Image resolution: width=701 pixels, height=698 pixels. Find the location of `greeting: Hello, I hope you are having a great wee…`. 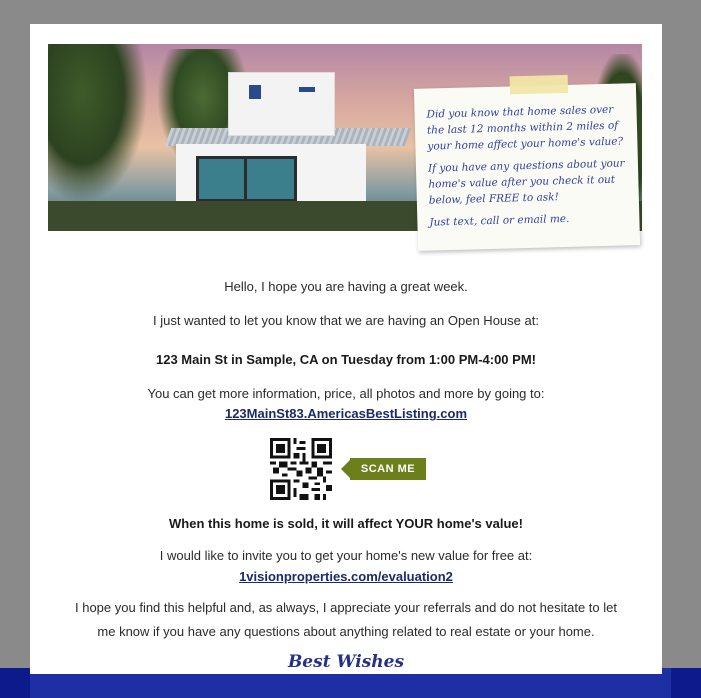

greeting: Hello, I hope you are having a great wee… is located at coordinates (346, 286).